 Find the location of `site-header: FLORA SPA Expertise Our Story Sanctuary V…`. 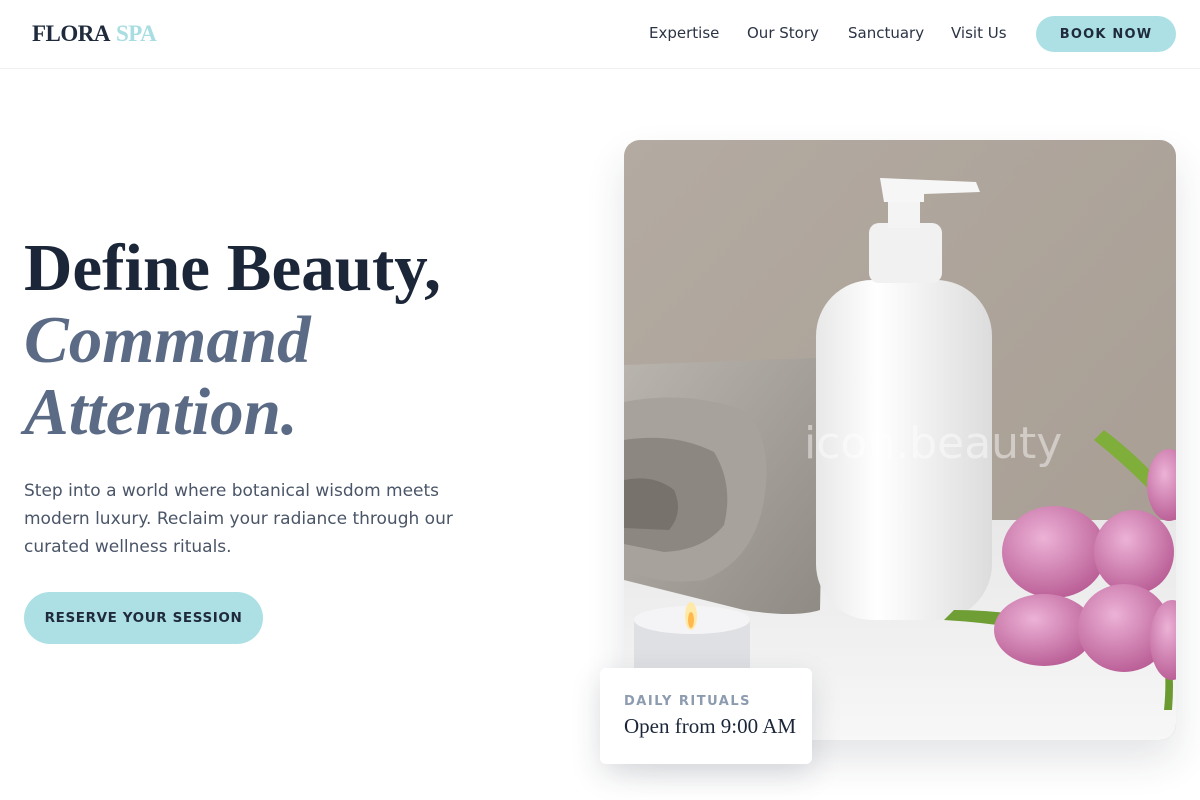

site-header: FLORA SPA Expertise Our Story Sanctuary V… is located at coordinates (600, 34).